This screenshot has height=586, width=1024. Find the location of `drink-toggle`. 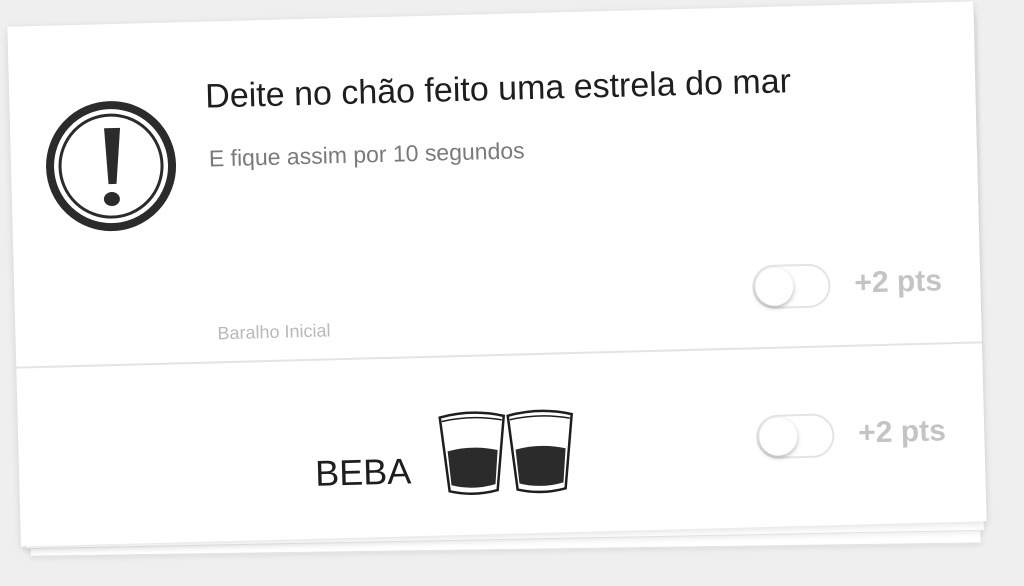

drink-toggle is located at coordinates (795, 436).